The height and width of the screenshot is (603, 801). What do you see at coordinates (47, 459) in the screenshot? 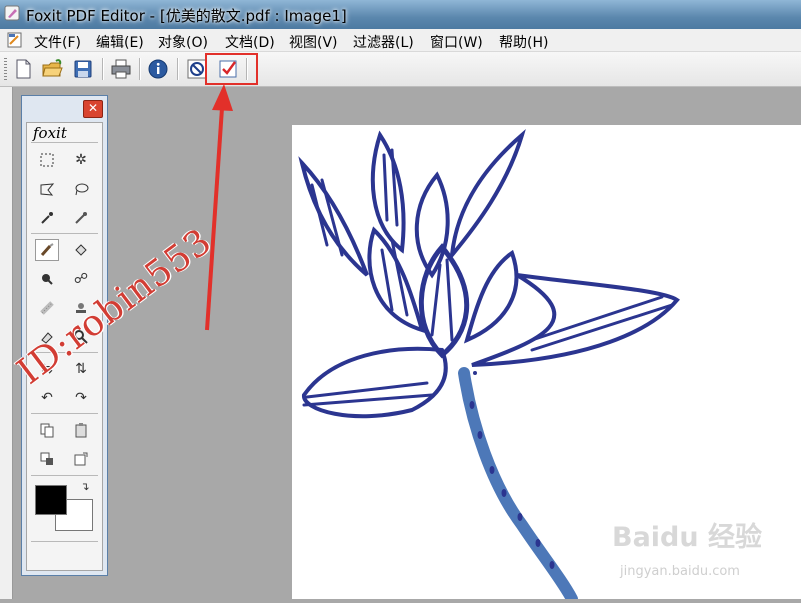
I see `crop-icon` at bounding box center [47, 459].